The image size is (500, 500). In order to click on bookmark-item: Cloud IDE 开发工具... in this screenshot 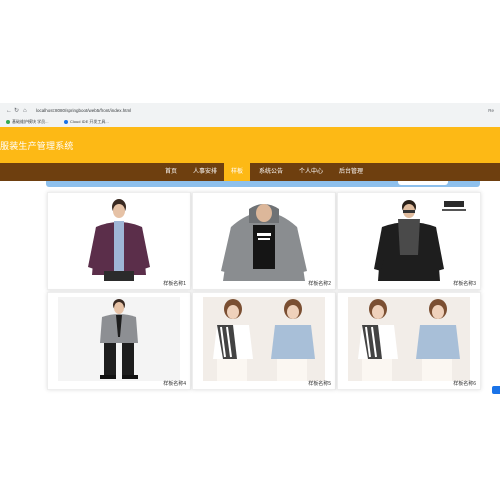, I will do `click(86, 122)`.